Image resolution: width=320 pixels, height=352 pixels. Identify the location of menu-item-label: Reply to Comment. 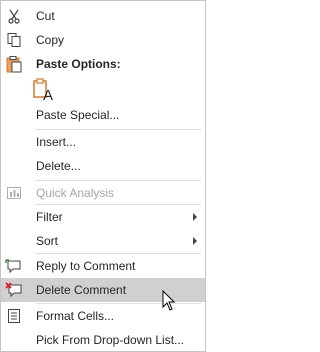
(86, 266).